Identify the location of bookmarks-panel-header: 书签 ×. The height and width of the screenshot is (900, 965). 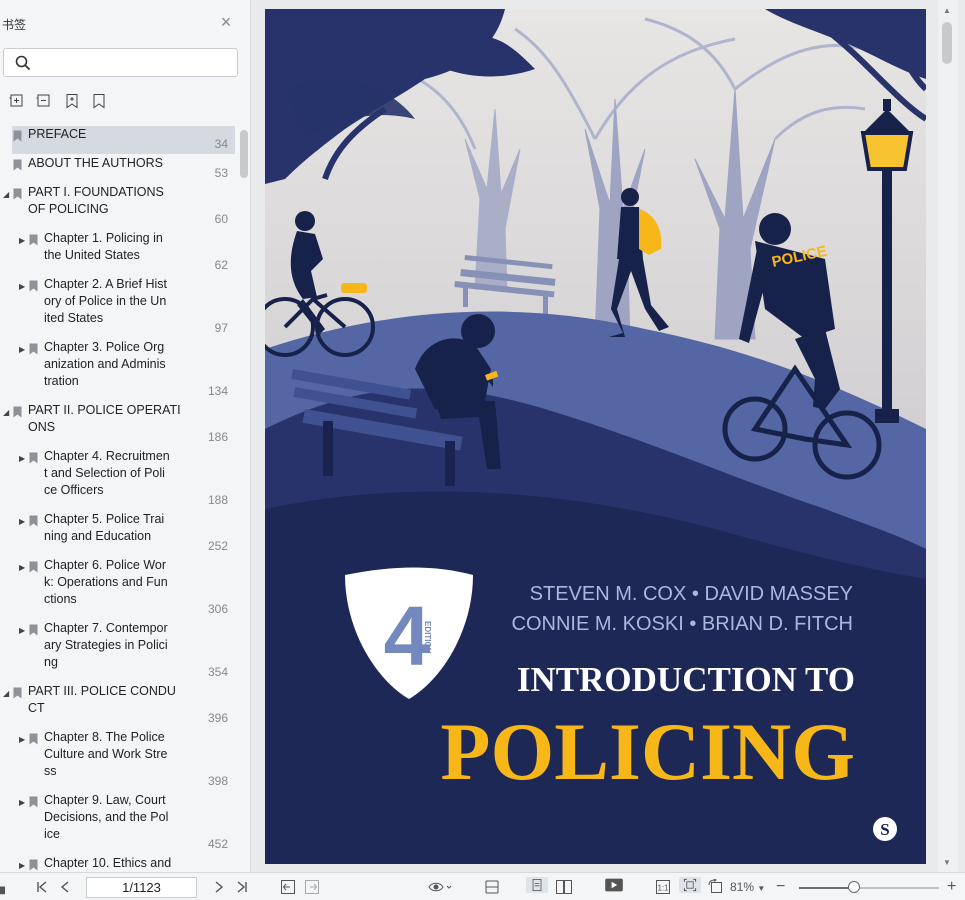
(125, 22).